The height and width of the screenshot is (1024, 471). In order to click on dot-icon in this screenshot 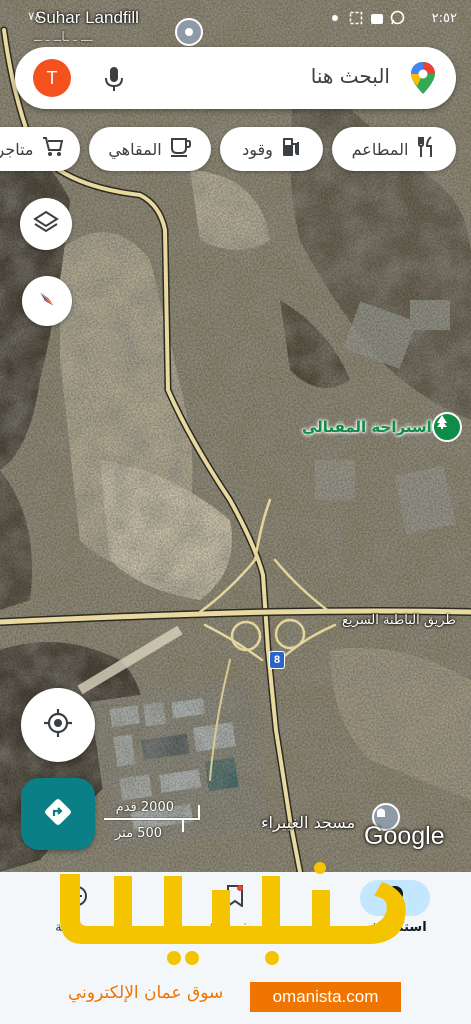, I will do `click(334, 17)`.